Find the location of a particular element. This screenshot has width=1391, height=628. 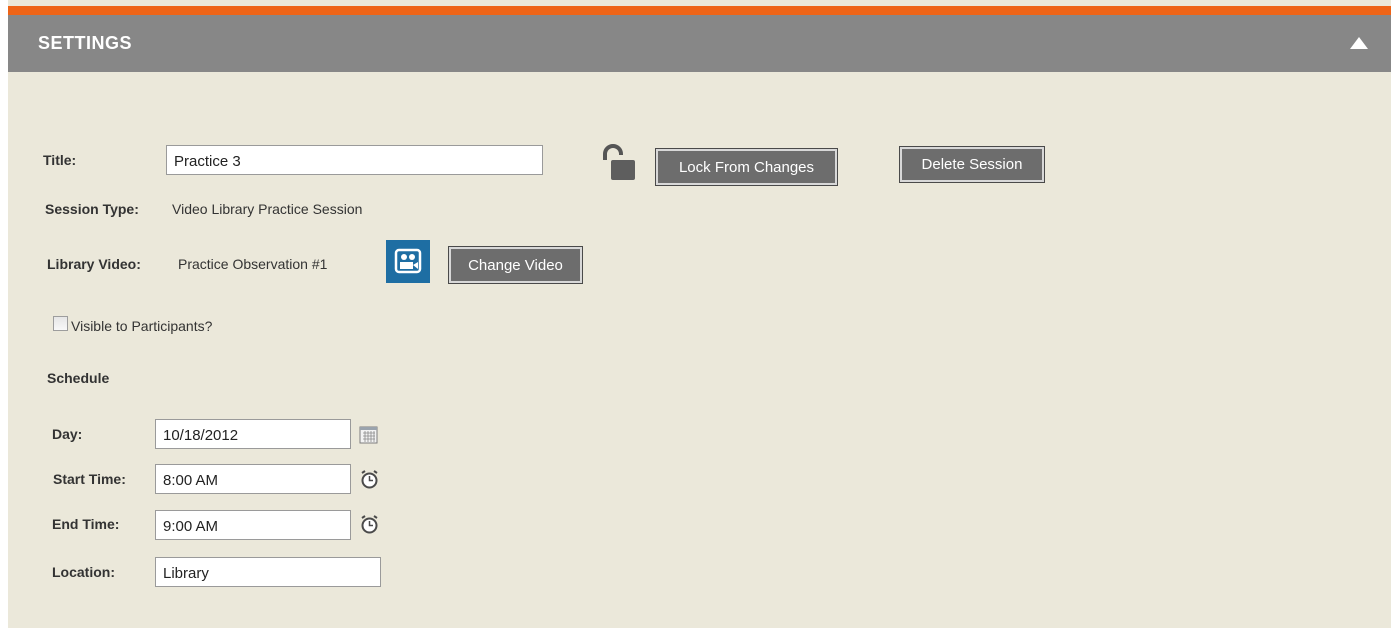

visible-to-participants-label: Visible to Participants? is located at coordinates (142, 326).